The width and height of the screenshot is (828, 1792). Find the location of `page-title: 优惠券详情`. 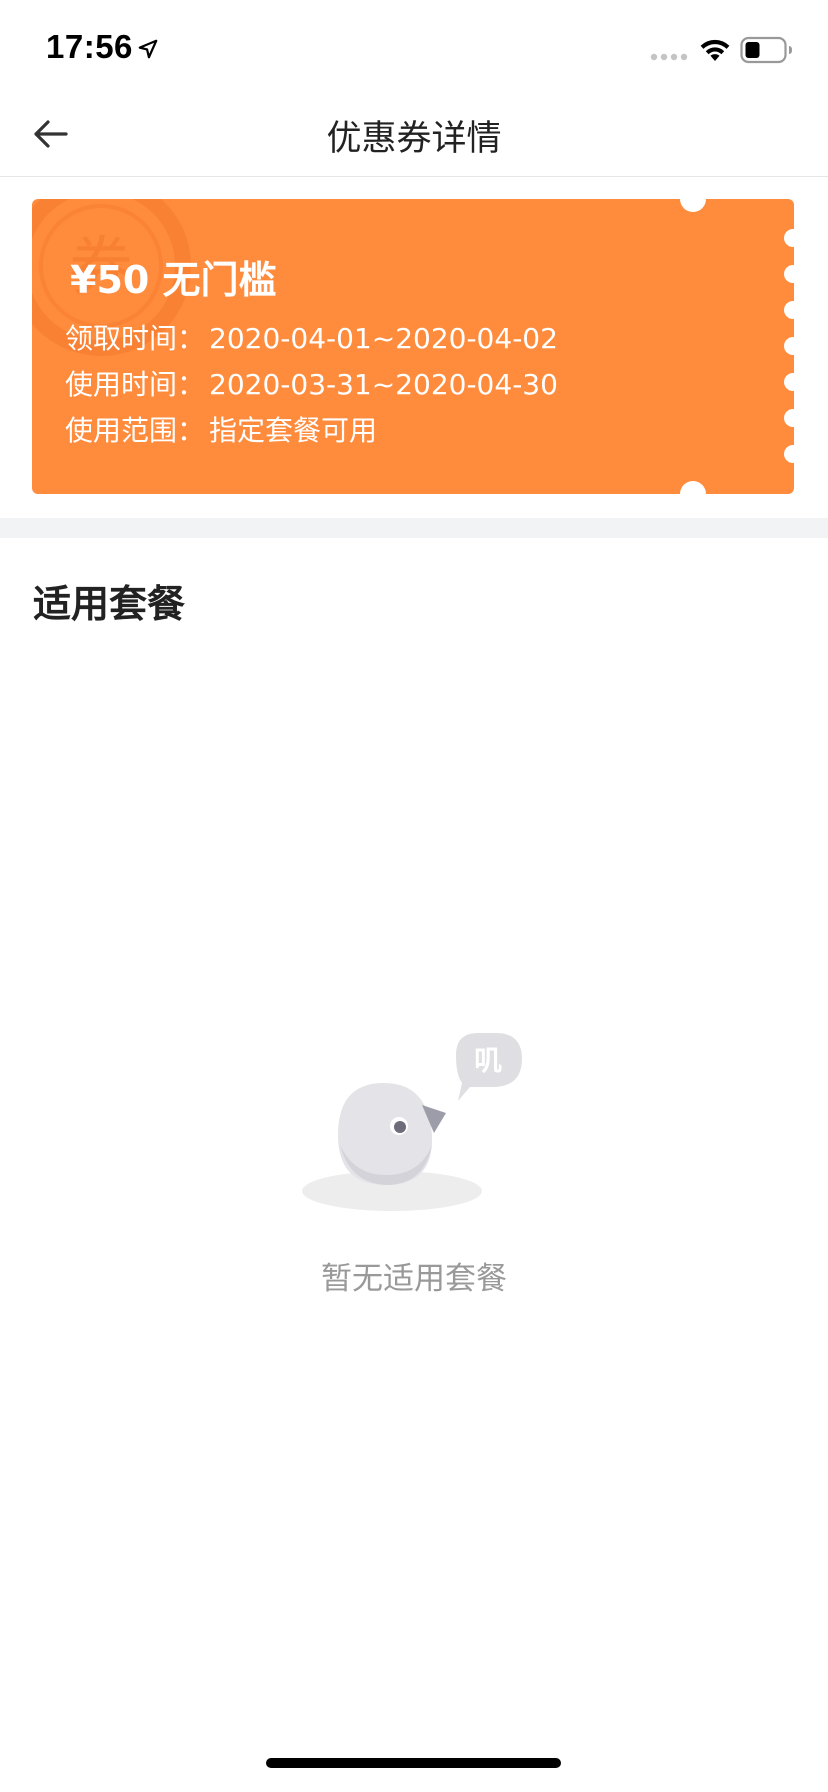

page-title: 优惠券详情 is located at coordinates (414, 139).